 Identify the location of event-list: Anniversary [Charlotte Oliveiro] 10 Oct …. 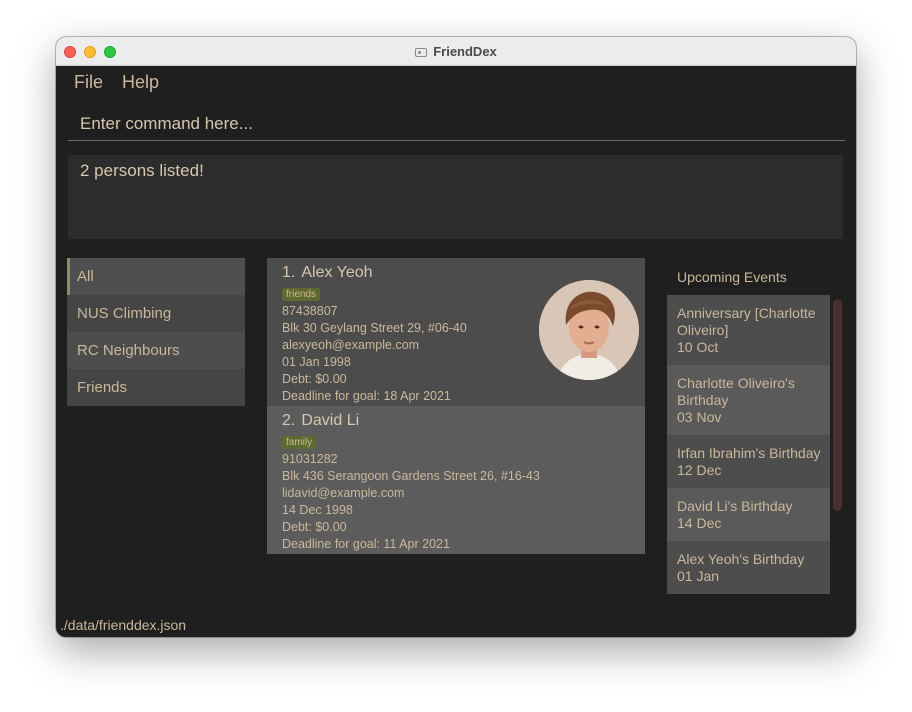
(748, 448).